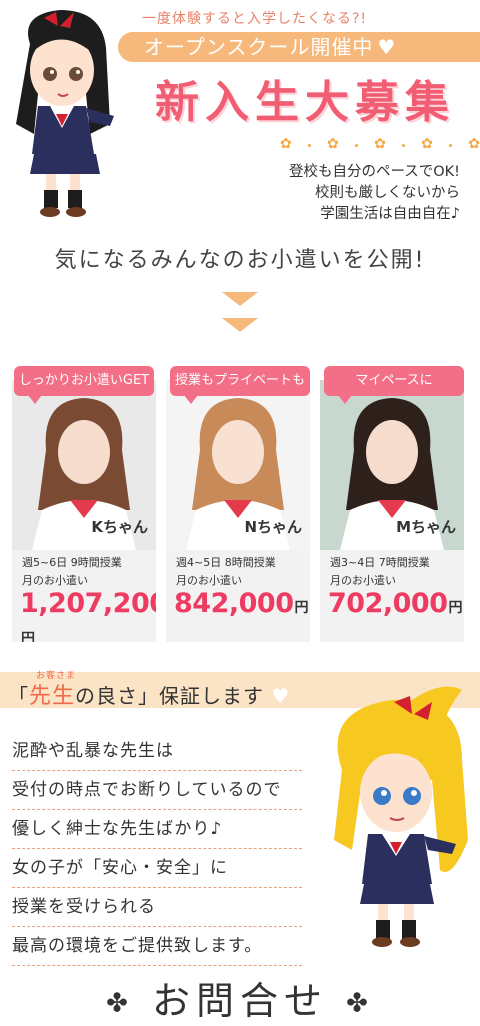  I want to click on blonde-schoolgirl-illustration, so click(401, 816).